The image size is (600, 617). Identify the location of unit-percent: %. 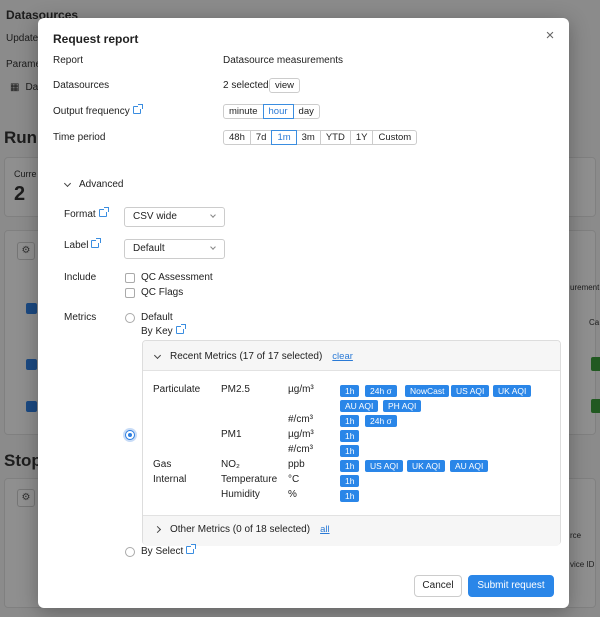
(292, 494).